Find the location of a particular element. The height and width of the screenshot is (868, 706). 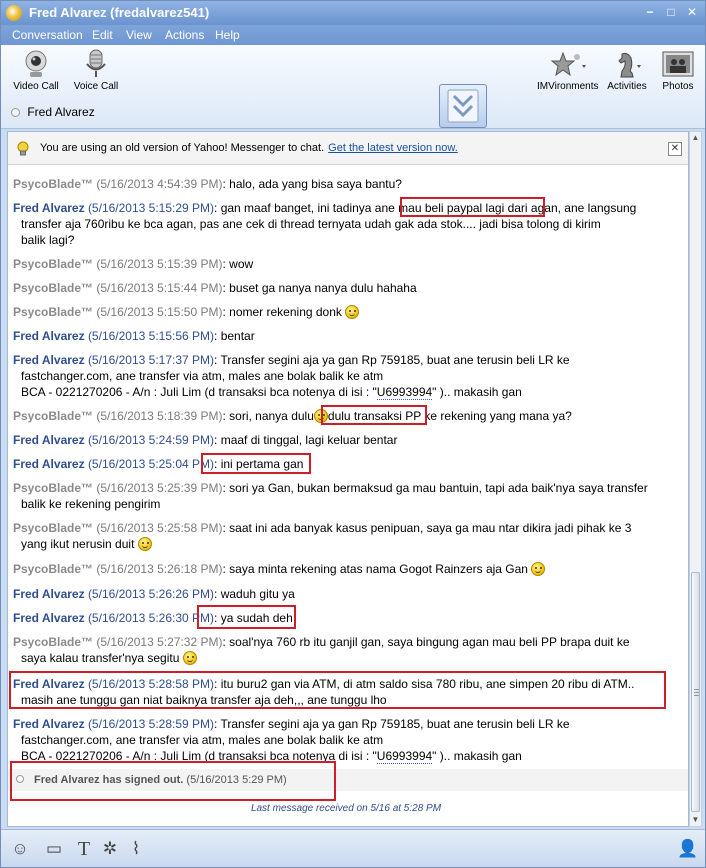

webcam-icon is located at coordinates (36, 64).